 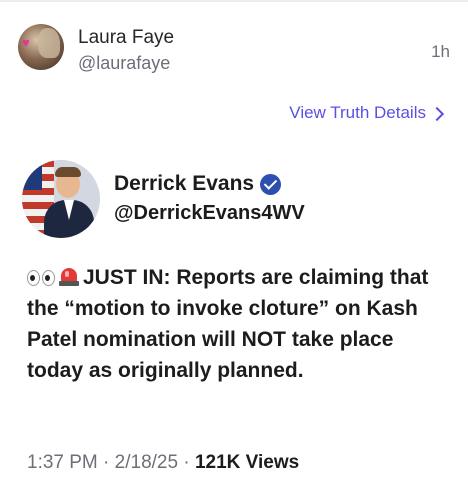 I want to click on siren-emoji-icon, so click(x=69, y=276).